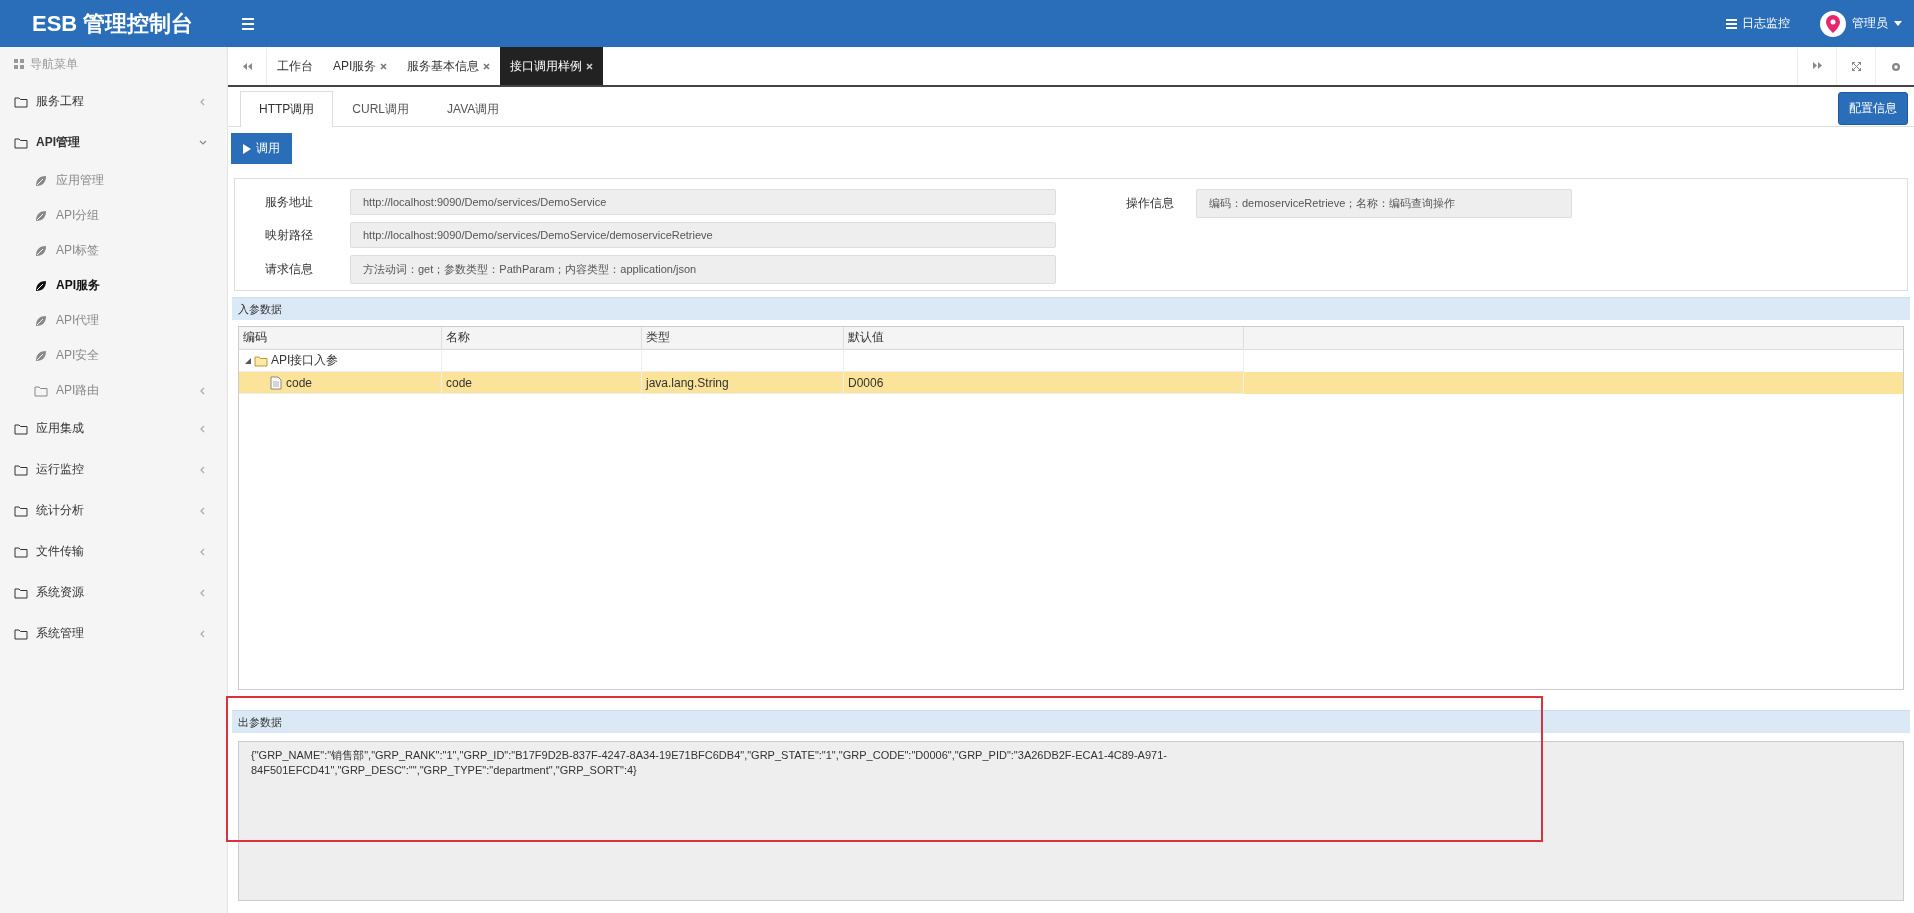 The height and width of the screenshot is (913, 1914). What do you see at coordinates (340, 338) in the screenshot?
I see `column-header: 编码` at bounding box center [340, 338].